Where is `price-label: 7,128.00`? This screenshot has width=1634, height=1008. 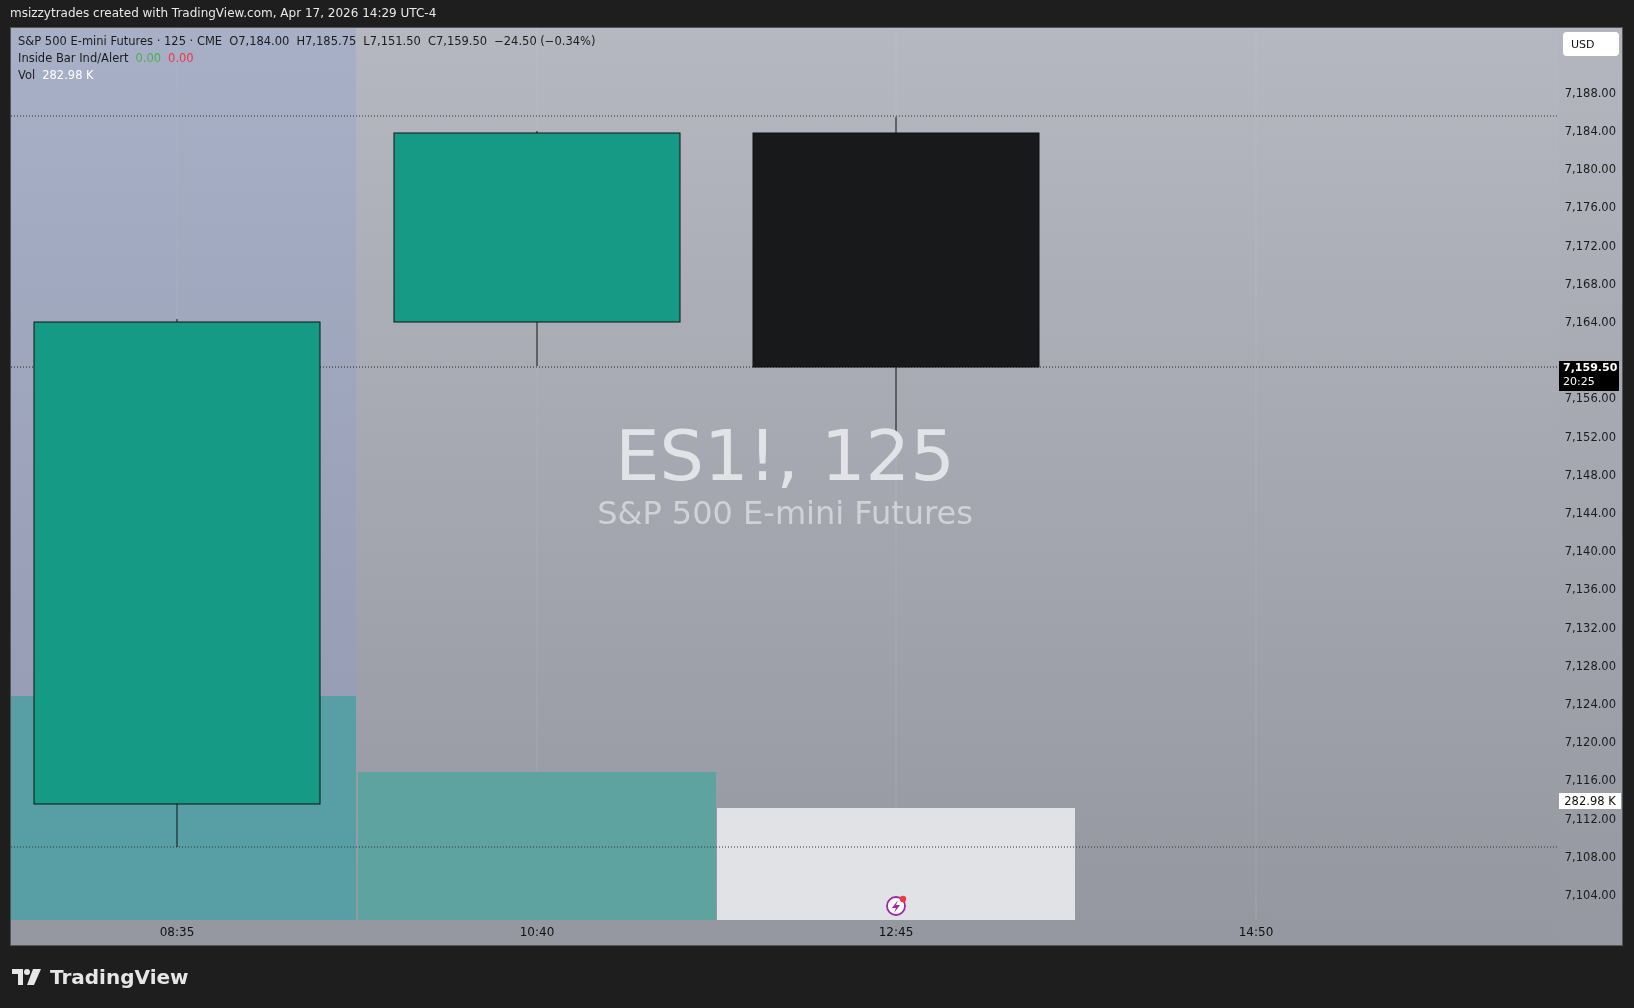
price-label: 7,128.00 is located at coordinates (1590, 665).